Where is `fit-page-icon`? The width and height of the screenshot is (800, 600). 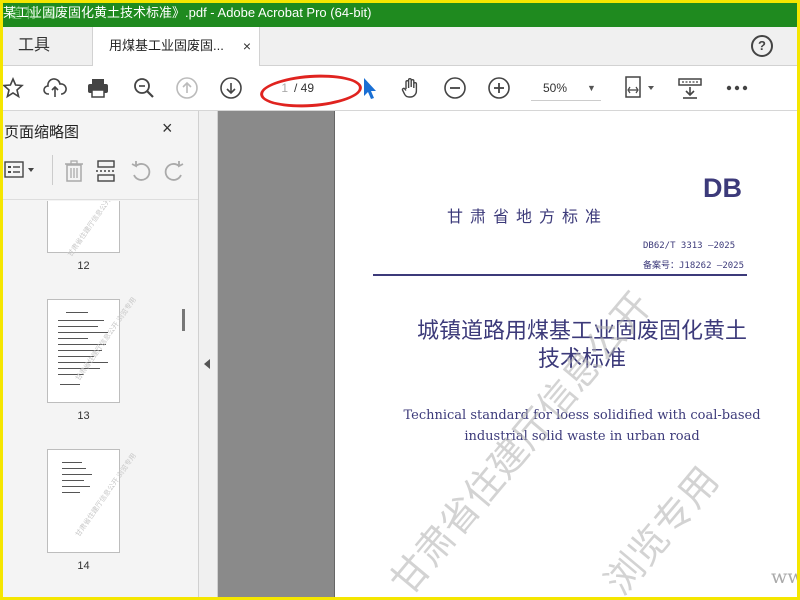
fit-page-icon is located at coordinates (640, 88).